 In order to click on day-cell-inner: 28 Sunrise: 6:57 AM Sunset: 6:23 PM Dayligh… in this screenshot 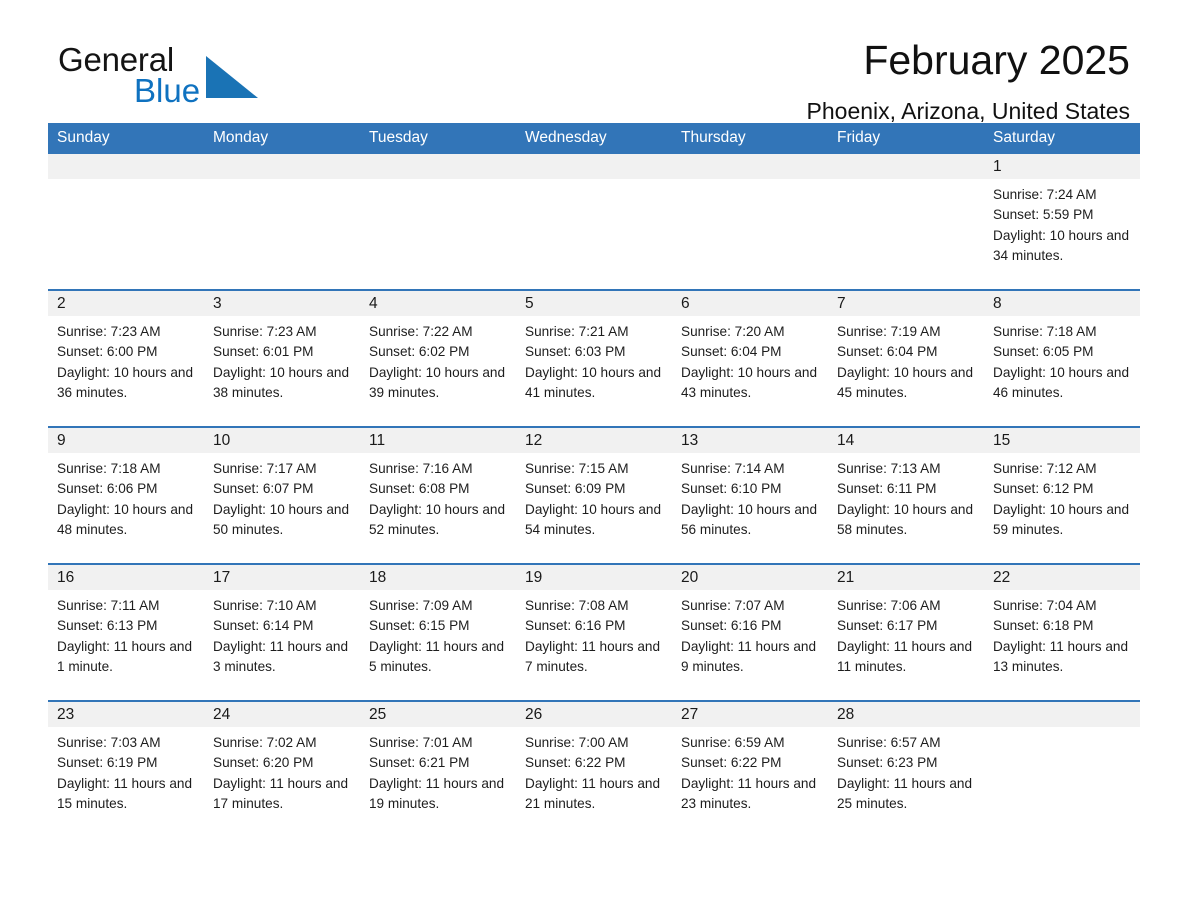, I will do `click(906, 769)`.